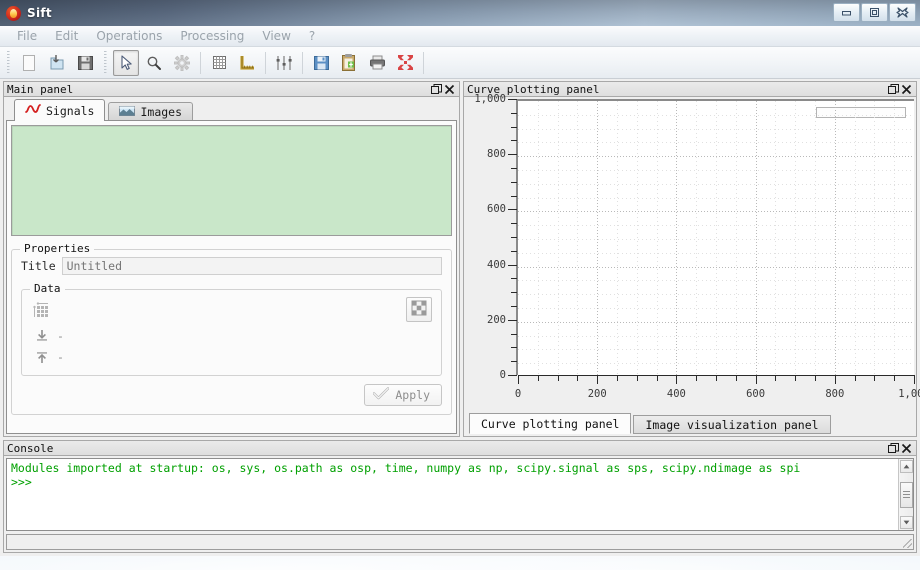 The width and height of the screenshot is (920, 570). I want to click on plot-panel-title: Curve plotting panel, so click(533, 89).